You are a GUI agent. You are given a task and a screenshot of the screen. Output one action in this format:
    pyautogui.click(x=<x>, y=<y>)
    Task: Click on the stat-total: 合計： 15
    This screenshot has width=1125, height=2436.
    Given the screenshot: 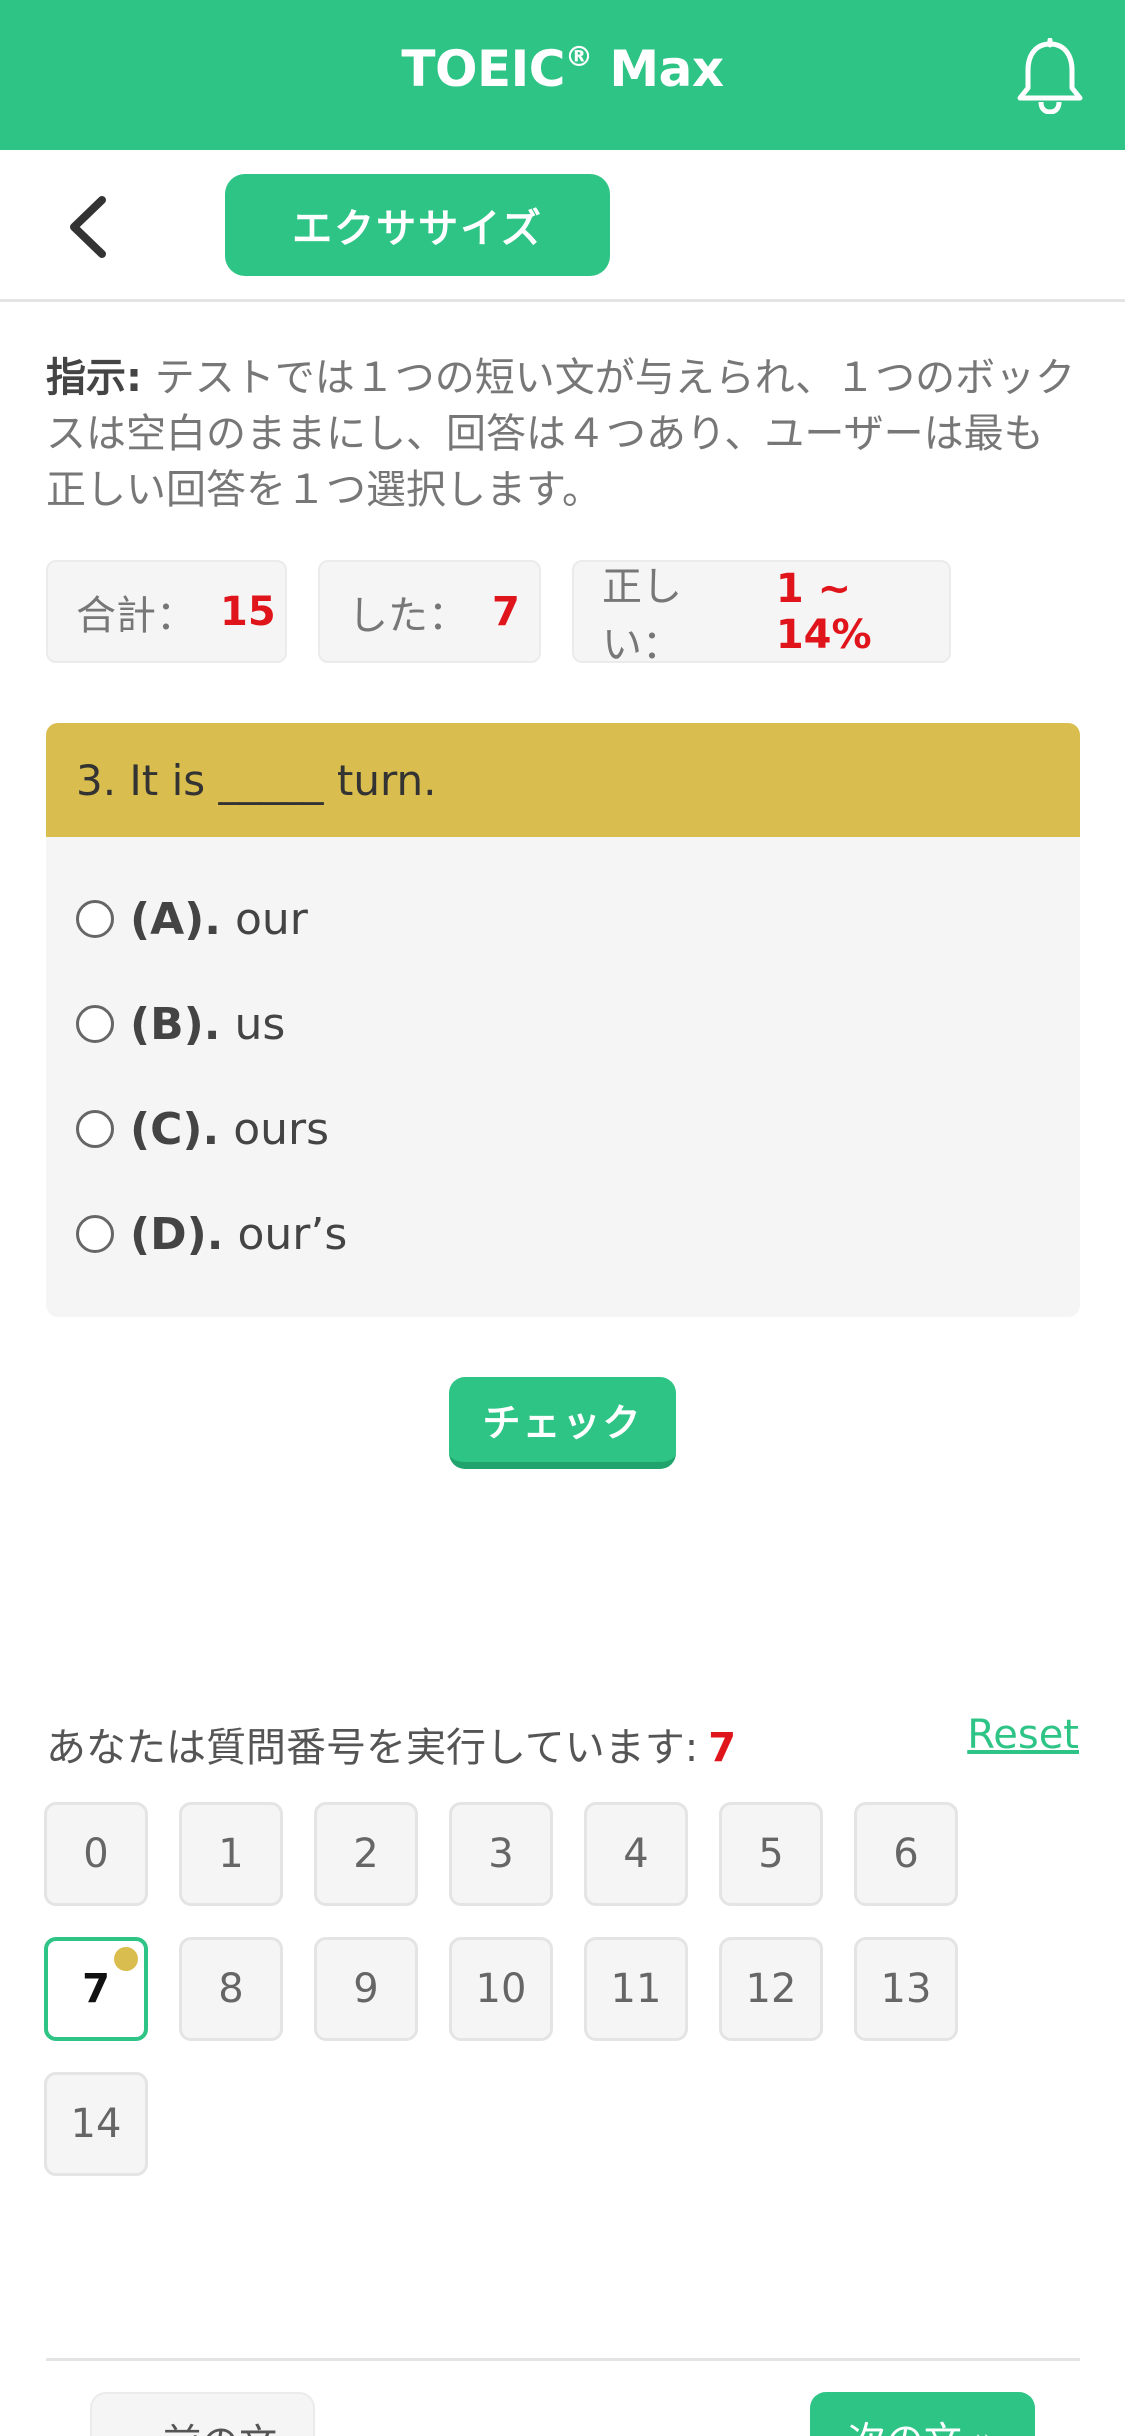 What is the action you would take?
    pyautogui.click(x=166, y=611)
    